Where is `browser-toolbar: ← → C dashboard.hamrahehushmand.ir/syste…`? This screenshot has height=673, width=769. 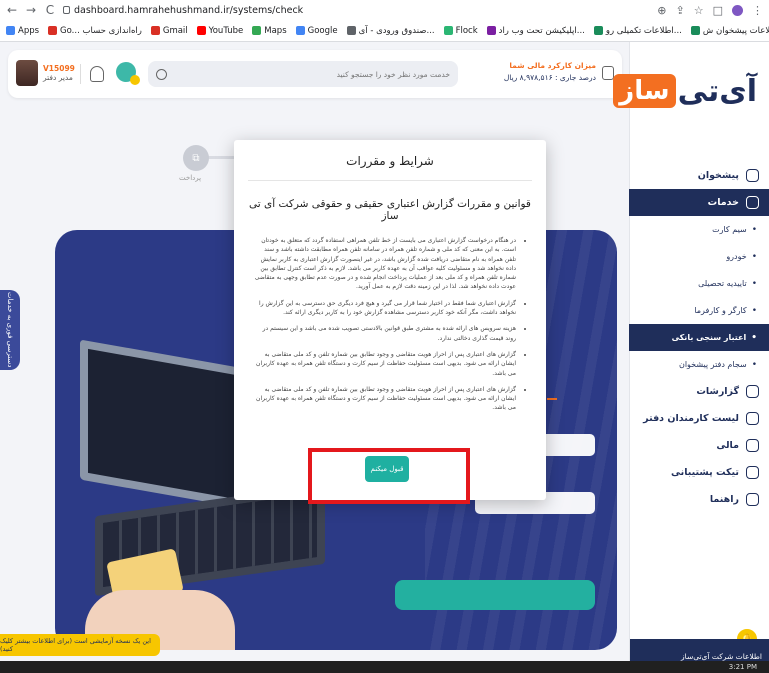
browser-toolbar: ← → C dashboard.hamrahehushmand.ir/syste… is located at coordinates (384, 10).